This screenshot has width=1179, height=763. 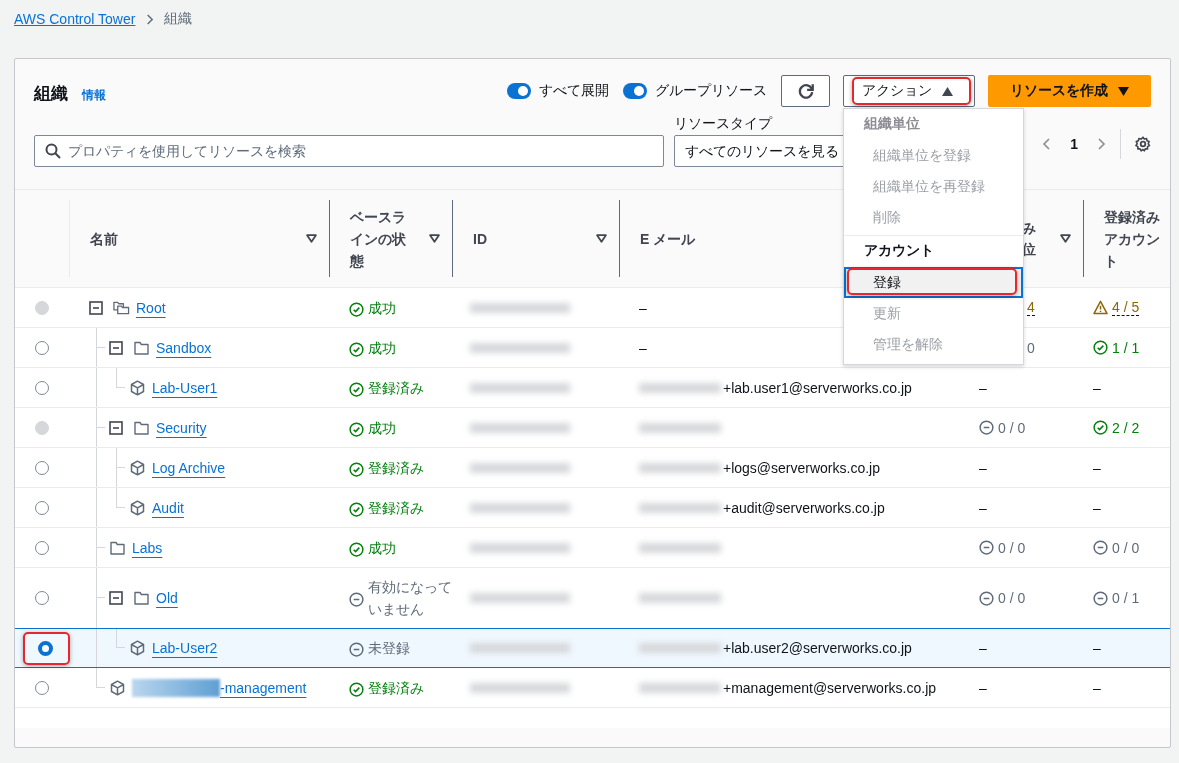 What do you see at coordinates (389, 648) in the screenshot?
I see `status-text: 未登録` at bounding box center [389, 648].